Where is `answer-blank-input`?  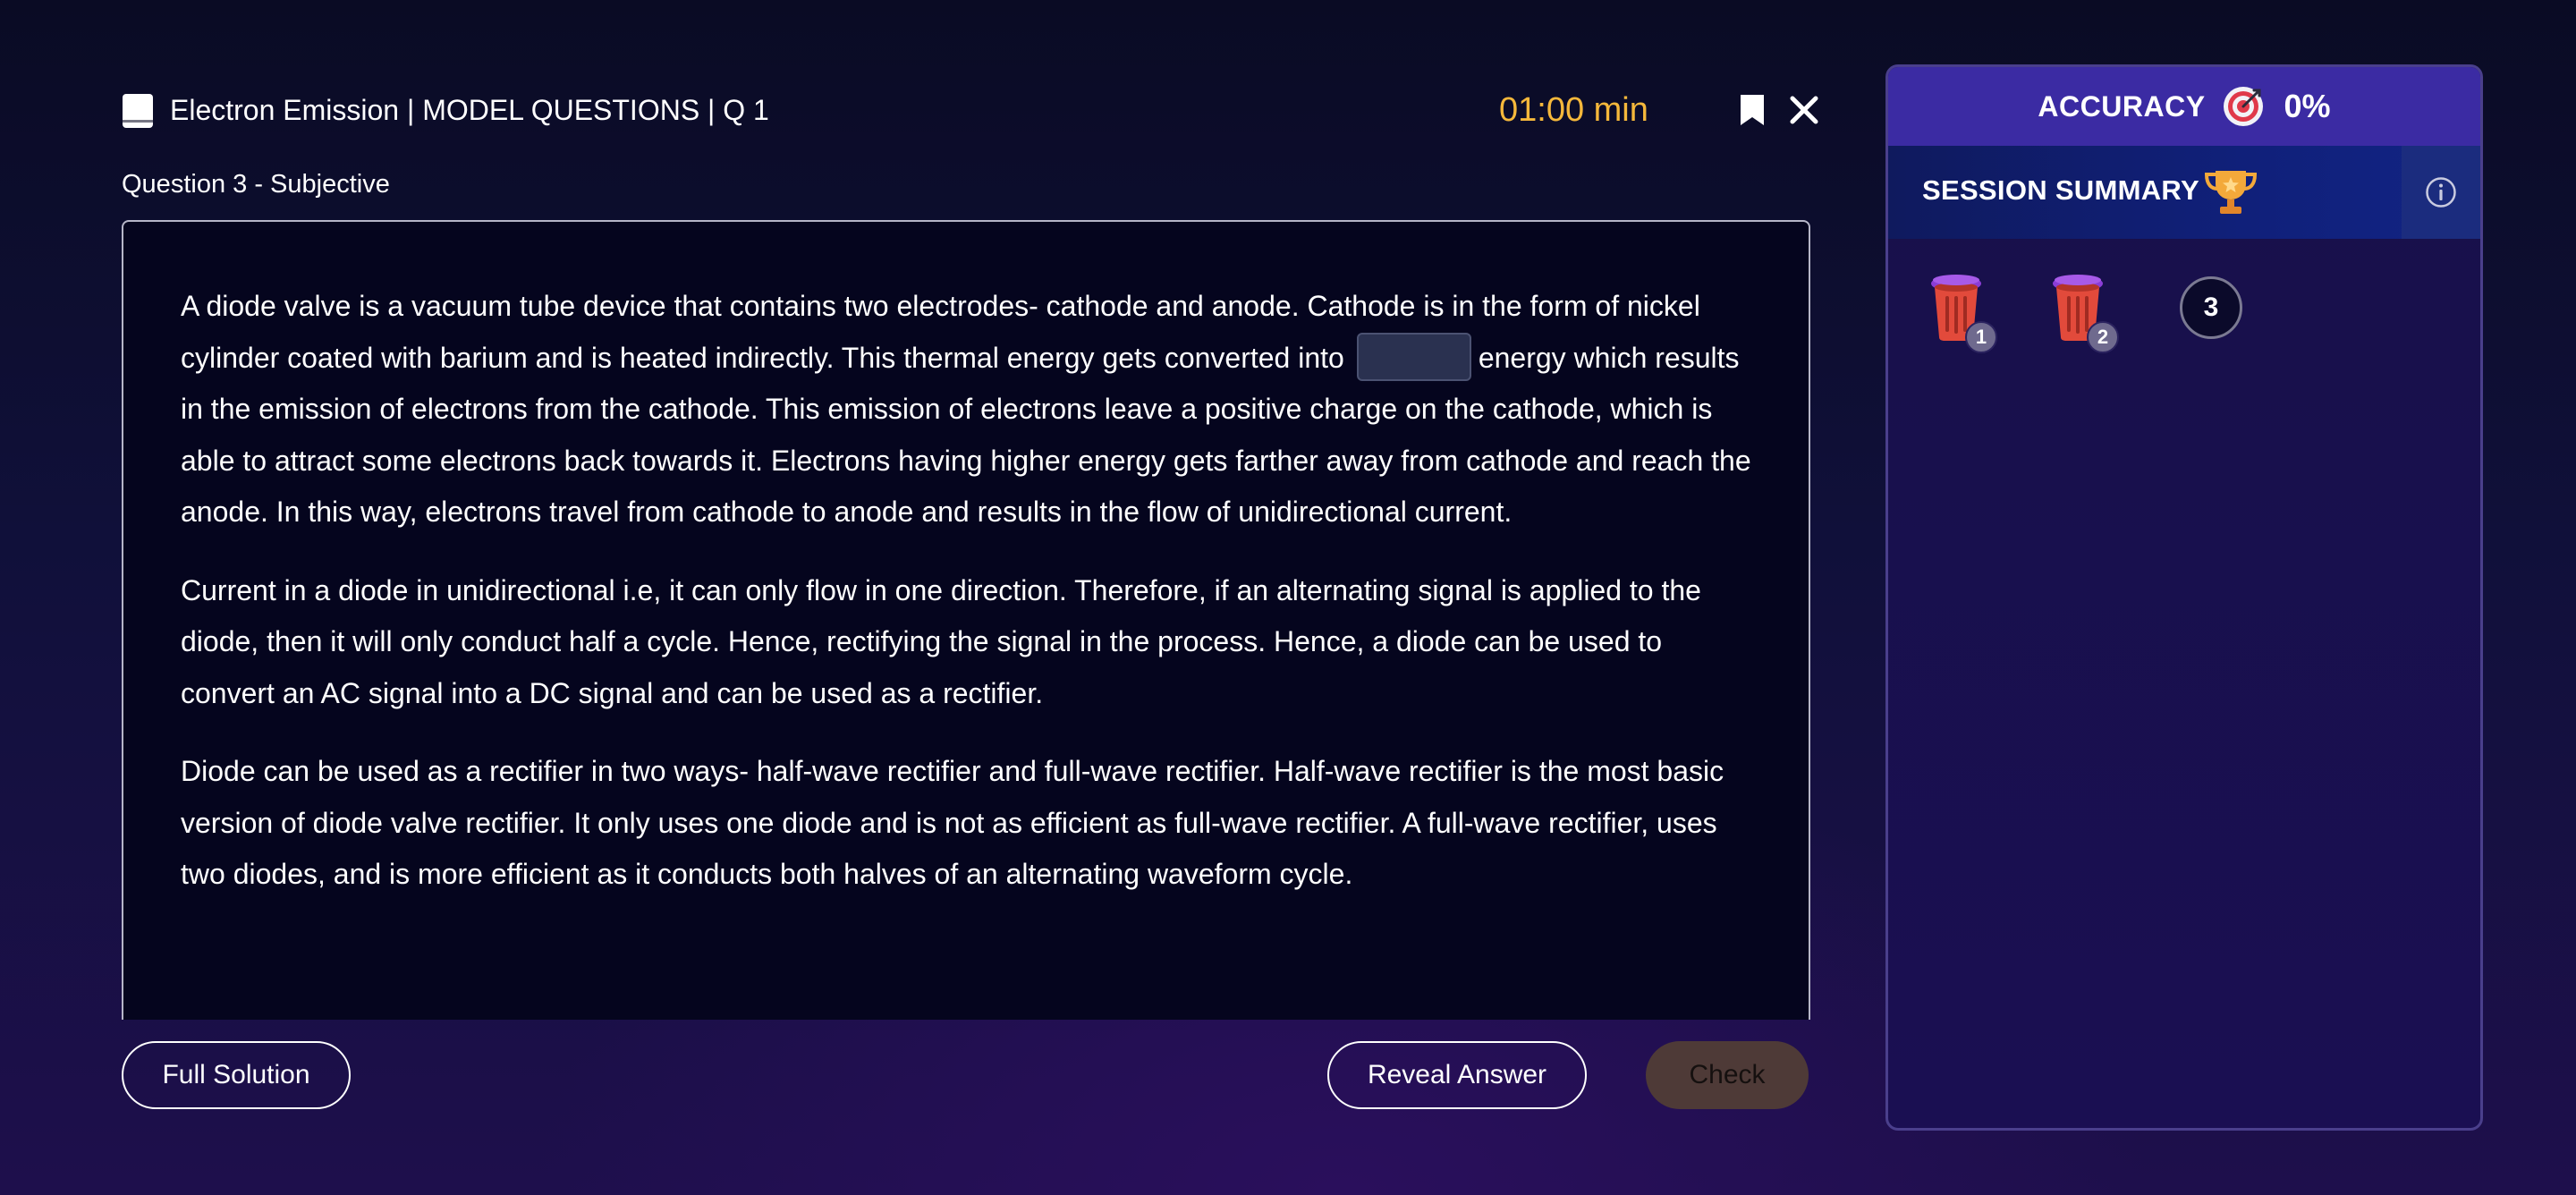
answer-blank-input is located at coordinates (1413, 357).